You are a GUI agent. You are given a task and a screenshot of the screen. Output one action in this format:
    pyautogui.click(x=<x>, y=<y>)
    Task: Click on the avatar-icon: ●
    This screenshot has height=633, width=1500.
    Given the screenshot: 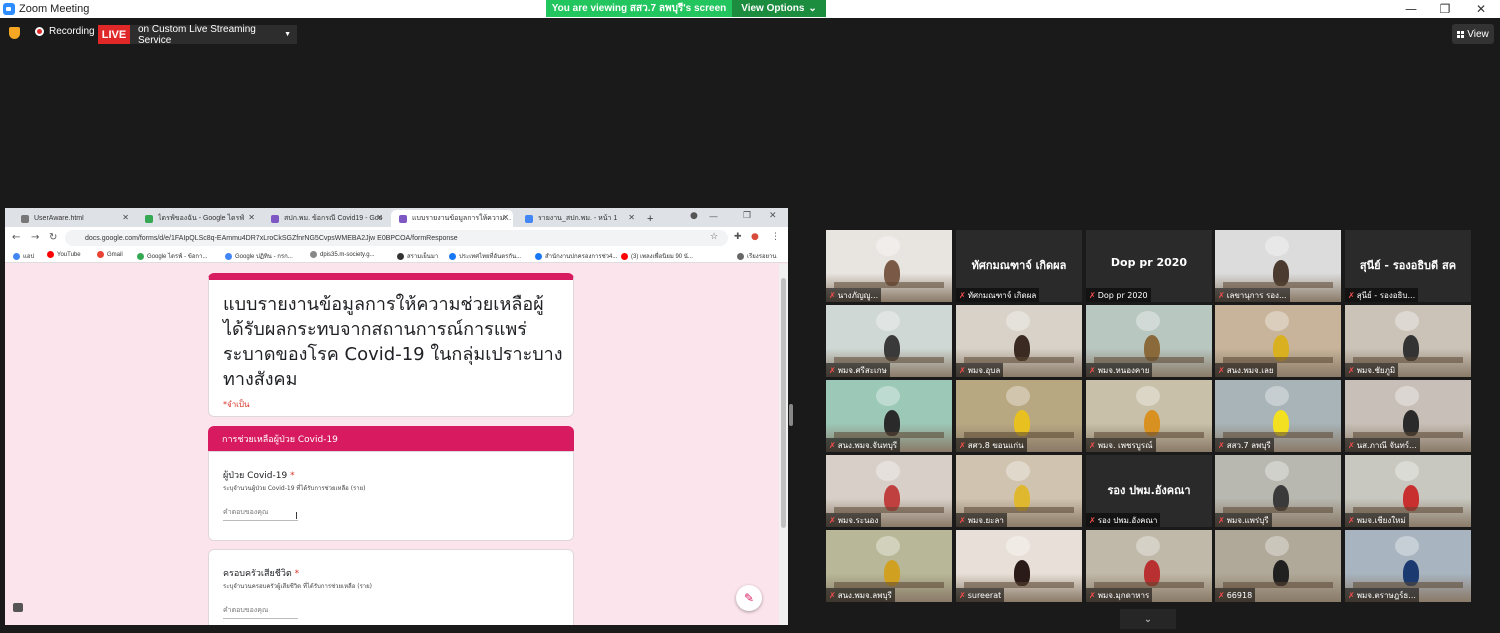 What is the action you would take?
    pyautogui.click(x=755, y=237)
    